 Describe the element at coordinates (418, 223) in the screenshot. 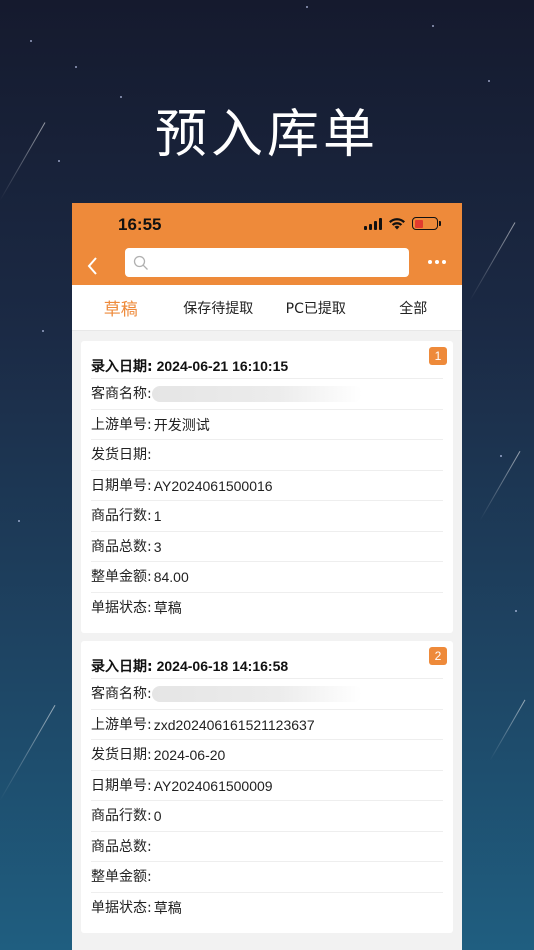

I see `battery-level` at that location.